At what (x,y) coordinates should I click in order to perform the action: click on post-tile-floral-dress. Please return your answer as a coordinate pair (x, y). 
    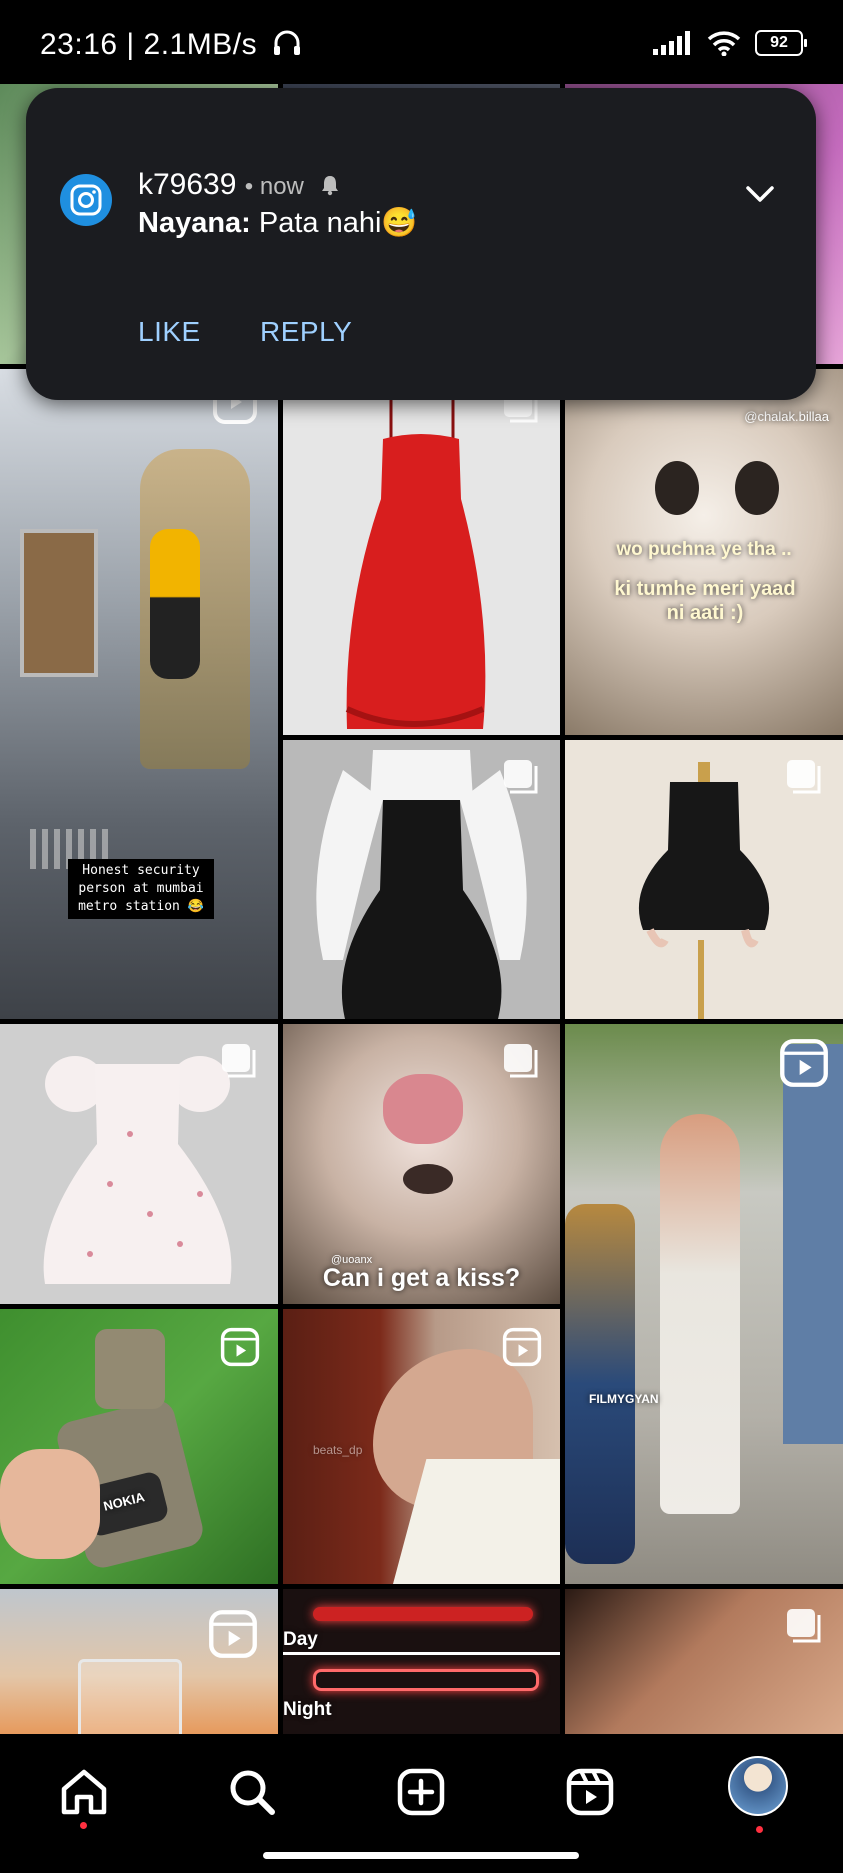
    Looking at the image, I should click on (139, 1164).